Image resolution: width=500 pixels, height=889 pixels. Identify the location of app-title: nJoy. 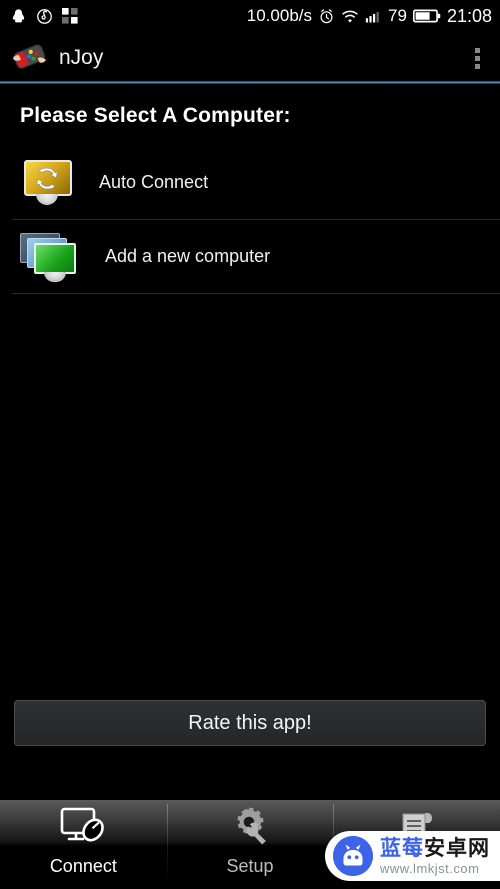
(81, 57).